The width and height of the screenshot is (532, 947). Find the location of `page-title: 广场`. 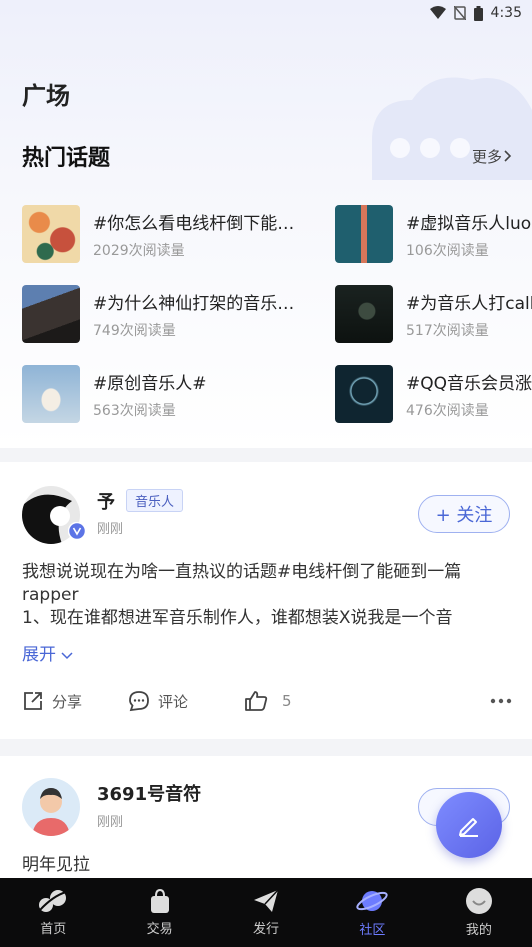

page-title: 广场 is located at coordinates (46, 96).